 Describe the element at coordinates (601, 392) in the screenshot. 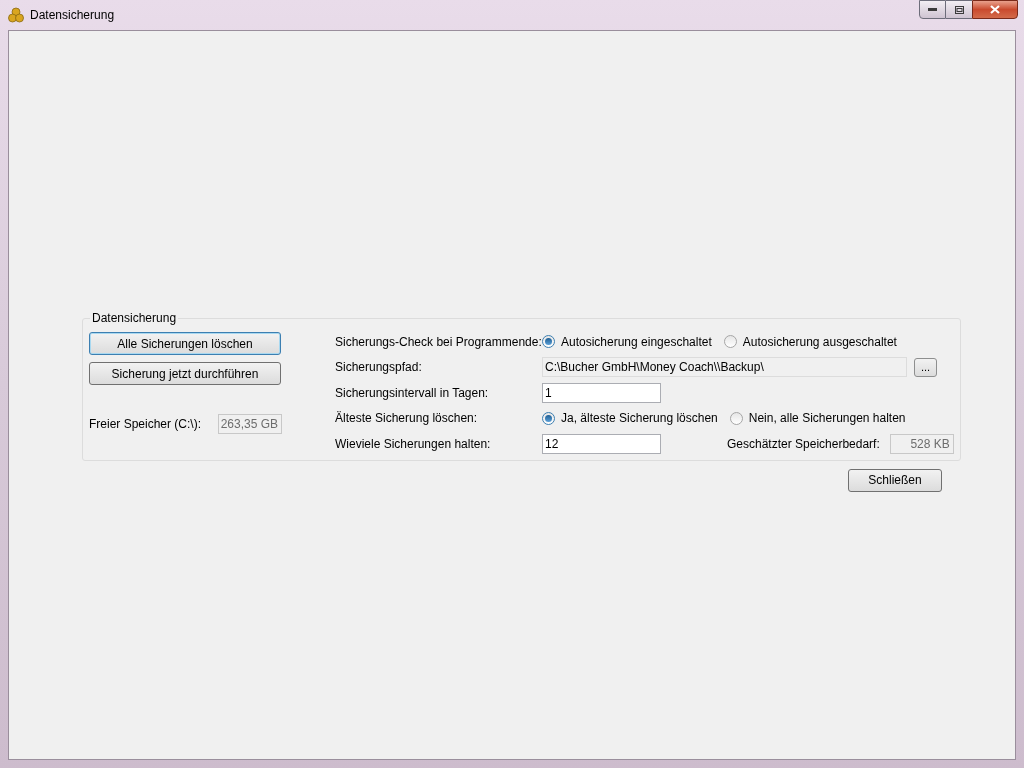

I see `input-field: 1` at that location.